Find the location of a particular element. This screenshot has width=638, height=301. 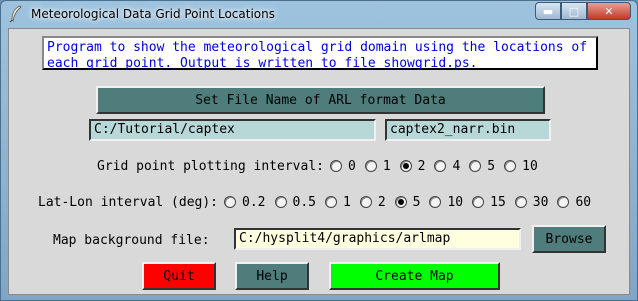

window-controls: ▬ □ ✕ is located at coordinates (583, 11).